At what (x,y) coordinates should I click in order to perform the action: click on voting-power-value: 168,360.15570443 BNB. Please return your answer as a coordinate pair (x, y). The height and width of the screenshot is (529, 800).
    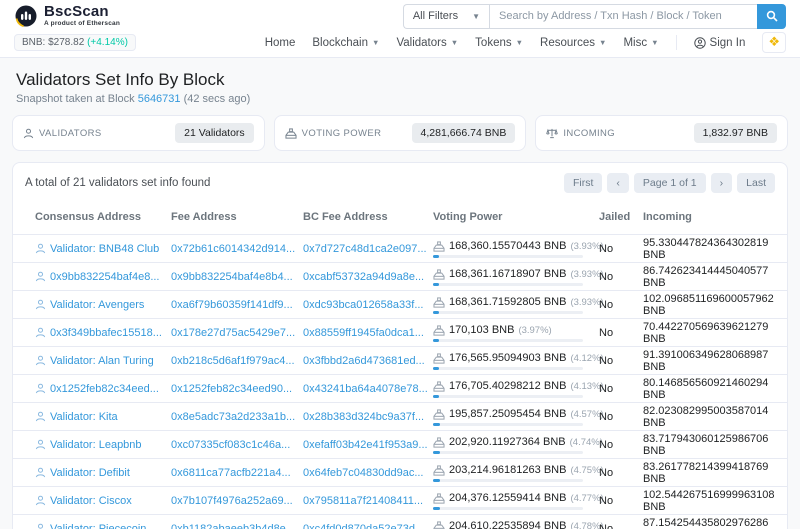
    Looking at the image, I should click on (508, 246).